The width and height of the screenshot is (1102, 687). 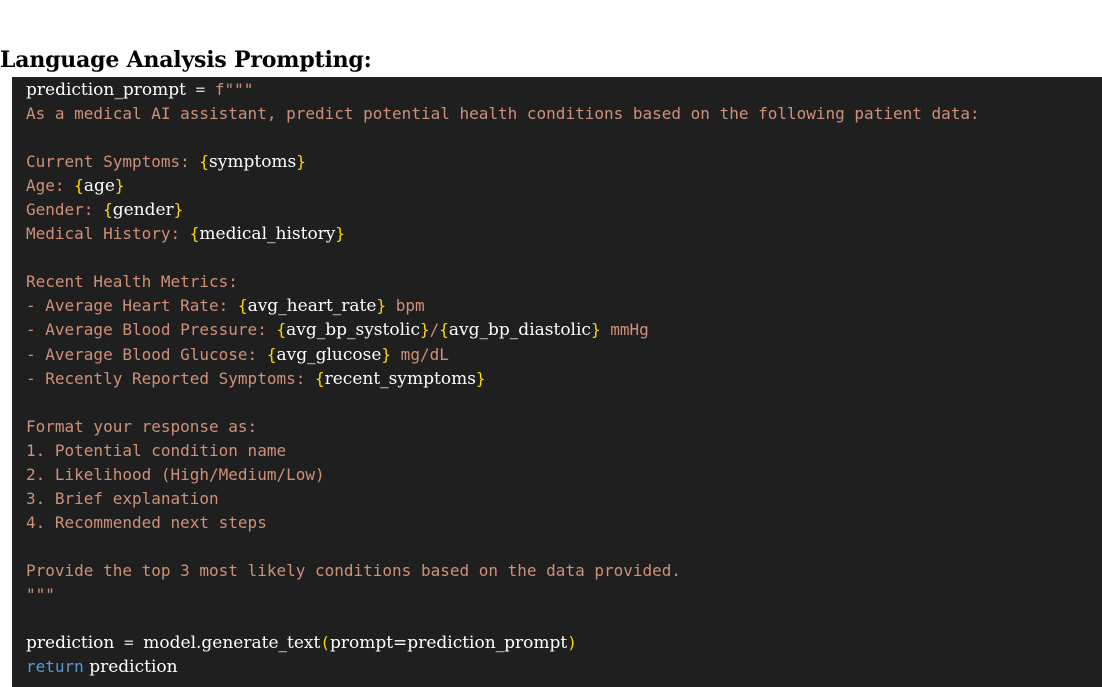 I want to click on code-variable: avg_bp_diastolic, so click(x=519, y=330).